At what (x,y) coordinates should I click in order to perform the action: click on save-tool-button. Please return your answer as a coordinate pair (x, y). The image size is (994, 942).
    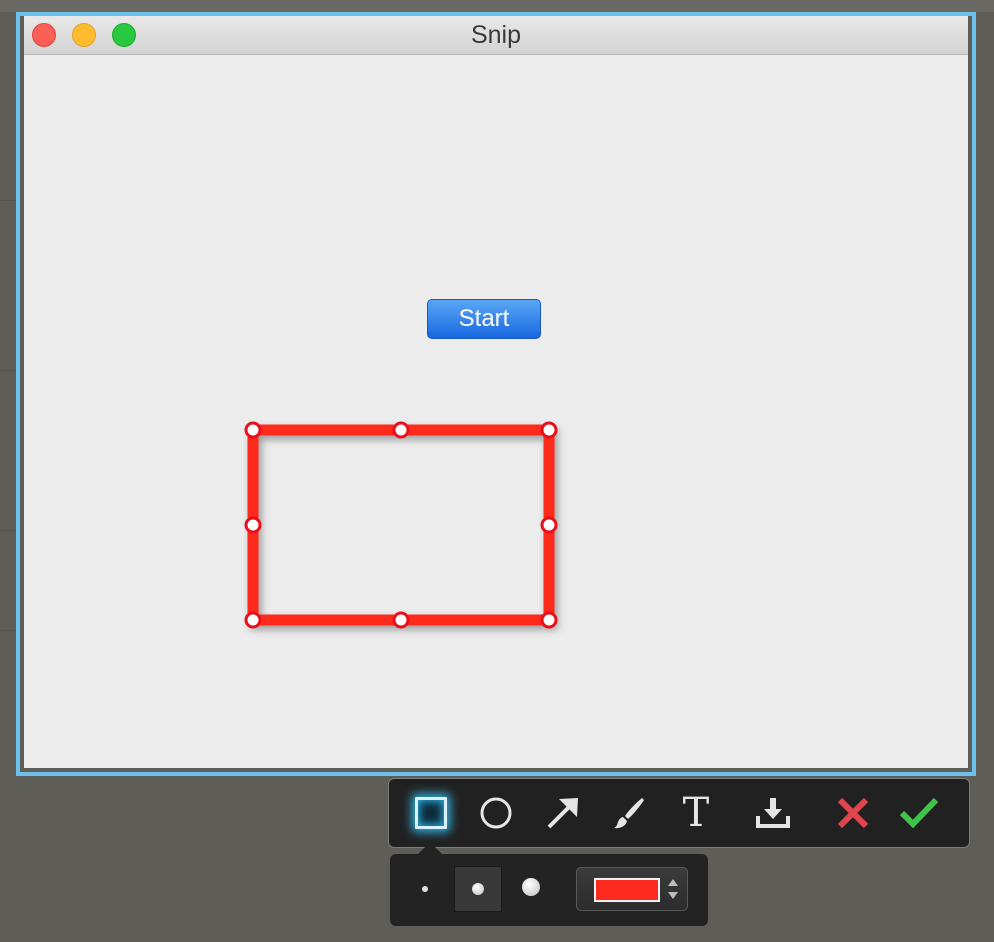
    Looking at the image, I should click on (773, 813).